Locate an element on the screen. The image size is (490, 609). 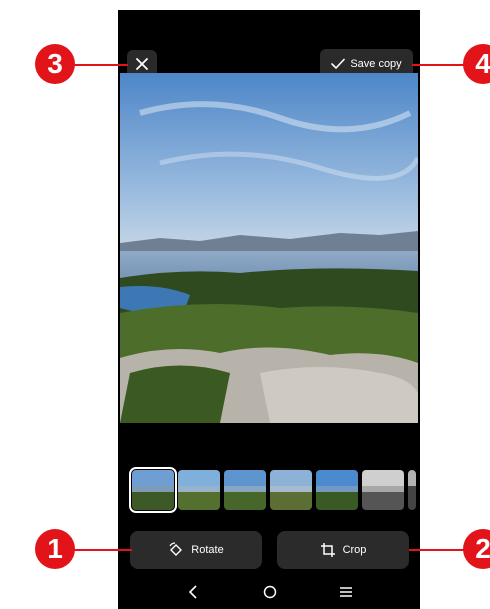
system-navigation-bar is located at coordinates (269, 597).